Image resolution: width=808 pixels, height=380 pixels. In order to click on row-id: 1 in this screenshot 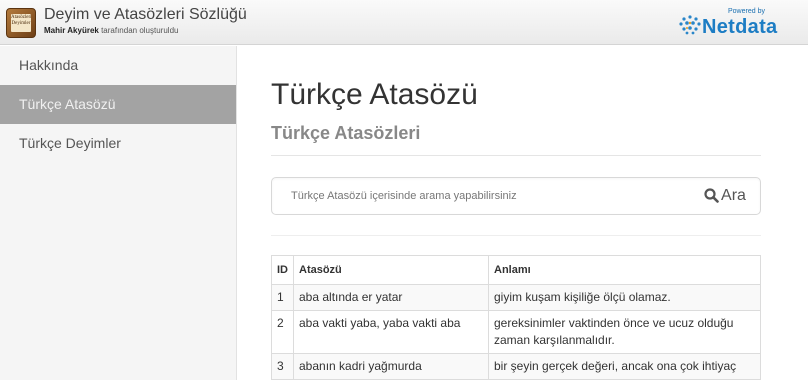, I will do `click(282, 297)`.